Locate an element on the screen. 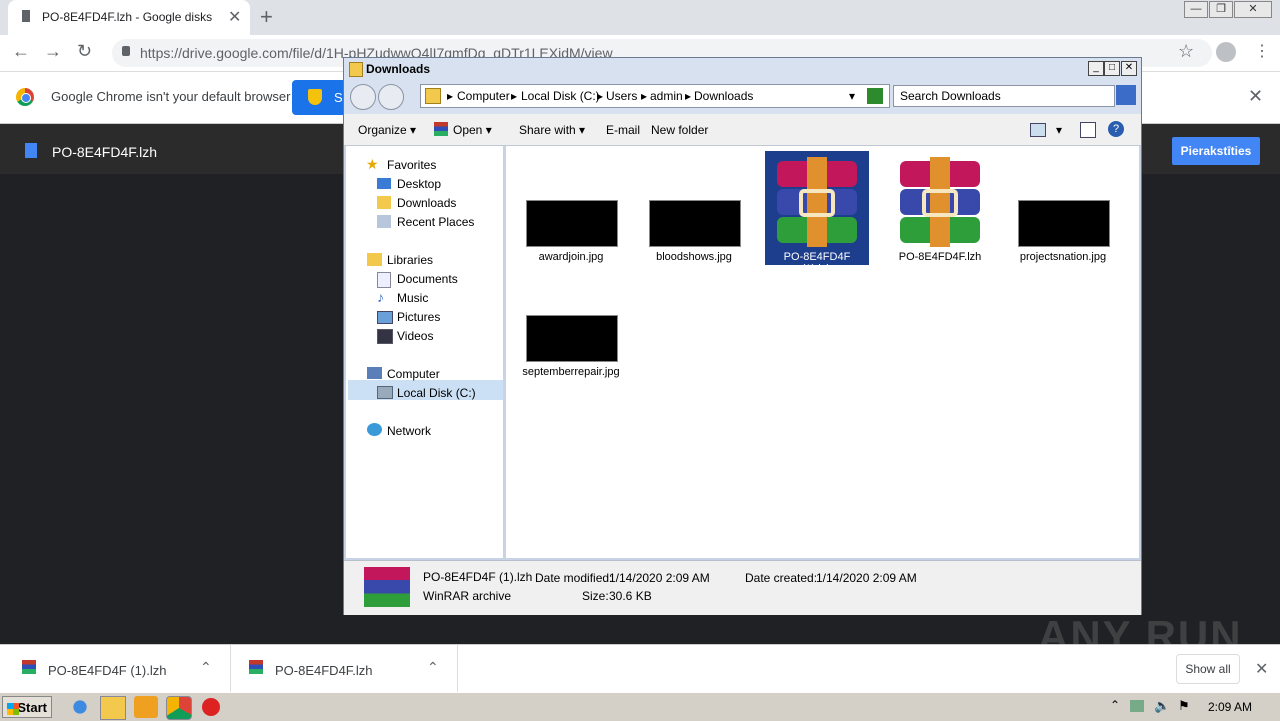 The image size is (1280, 721). breadcrumb-computer: Computer is located at coordinates (483, 96).